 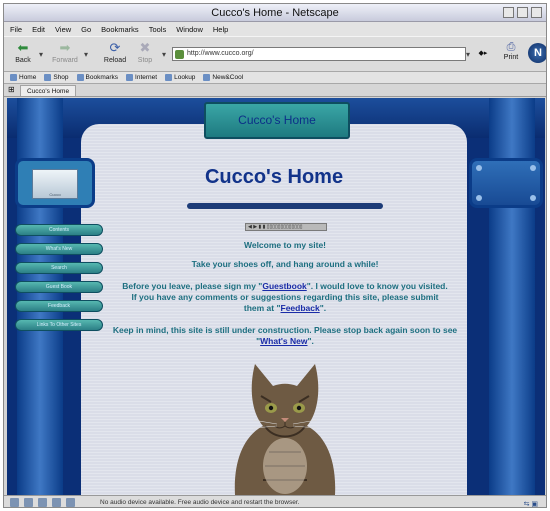 What do you see at coordinates (86, 54) in the screenshot?
I see `forward-dropdown-icon: ▾` at bounding box center [86, 54].